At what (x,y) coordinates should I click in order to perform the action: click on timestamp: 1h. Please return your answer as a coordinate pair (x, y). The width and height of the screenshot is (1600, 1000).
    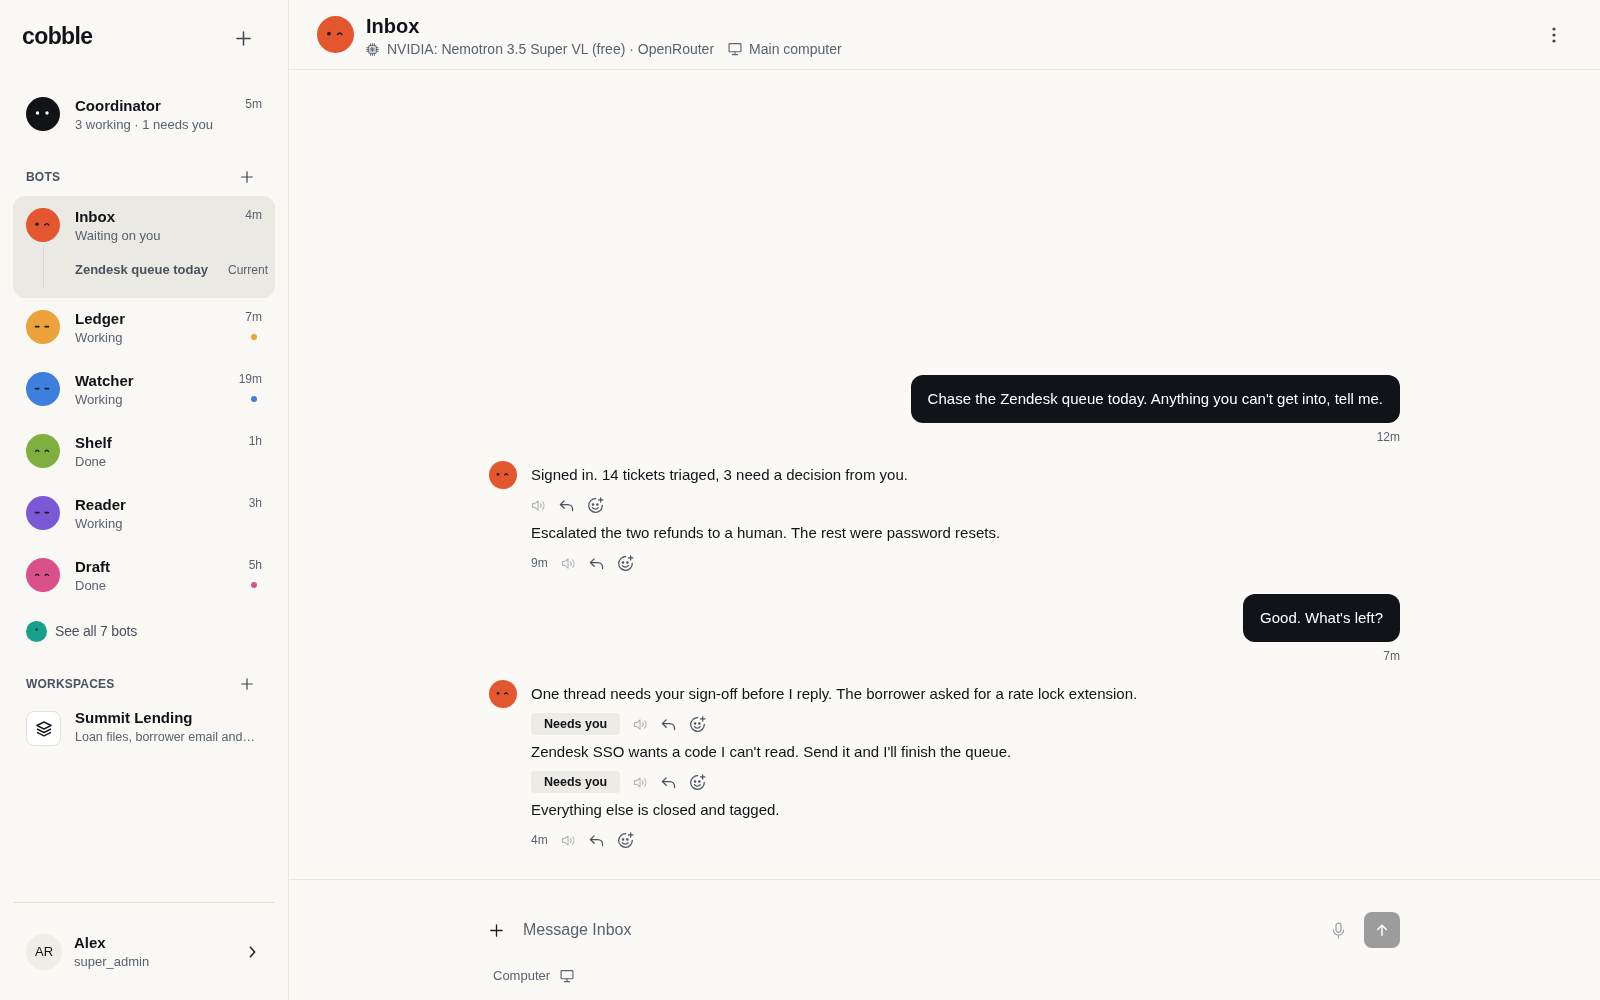
    Looking at the image, I should click on (255, 441).